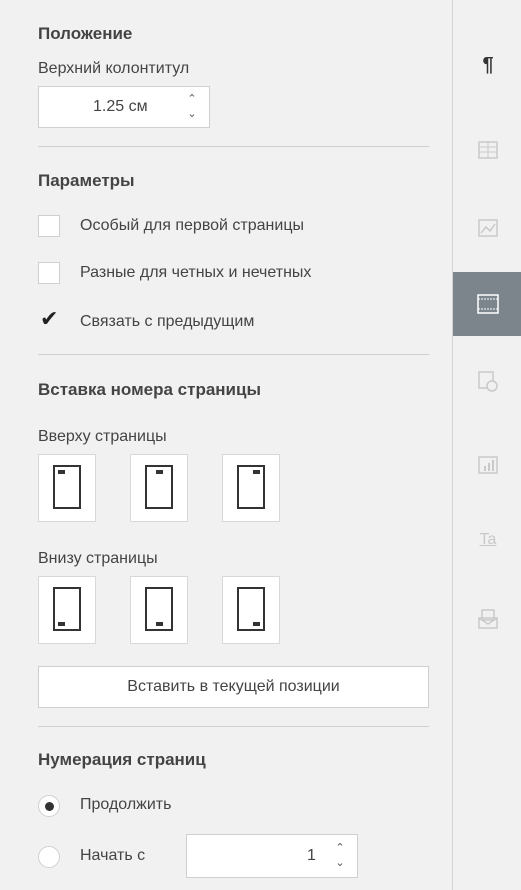 The width and height of the screenshot is (521, 890). I want to click on page-top-right-icon, so click(251, 487).